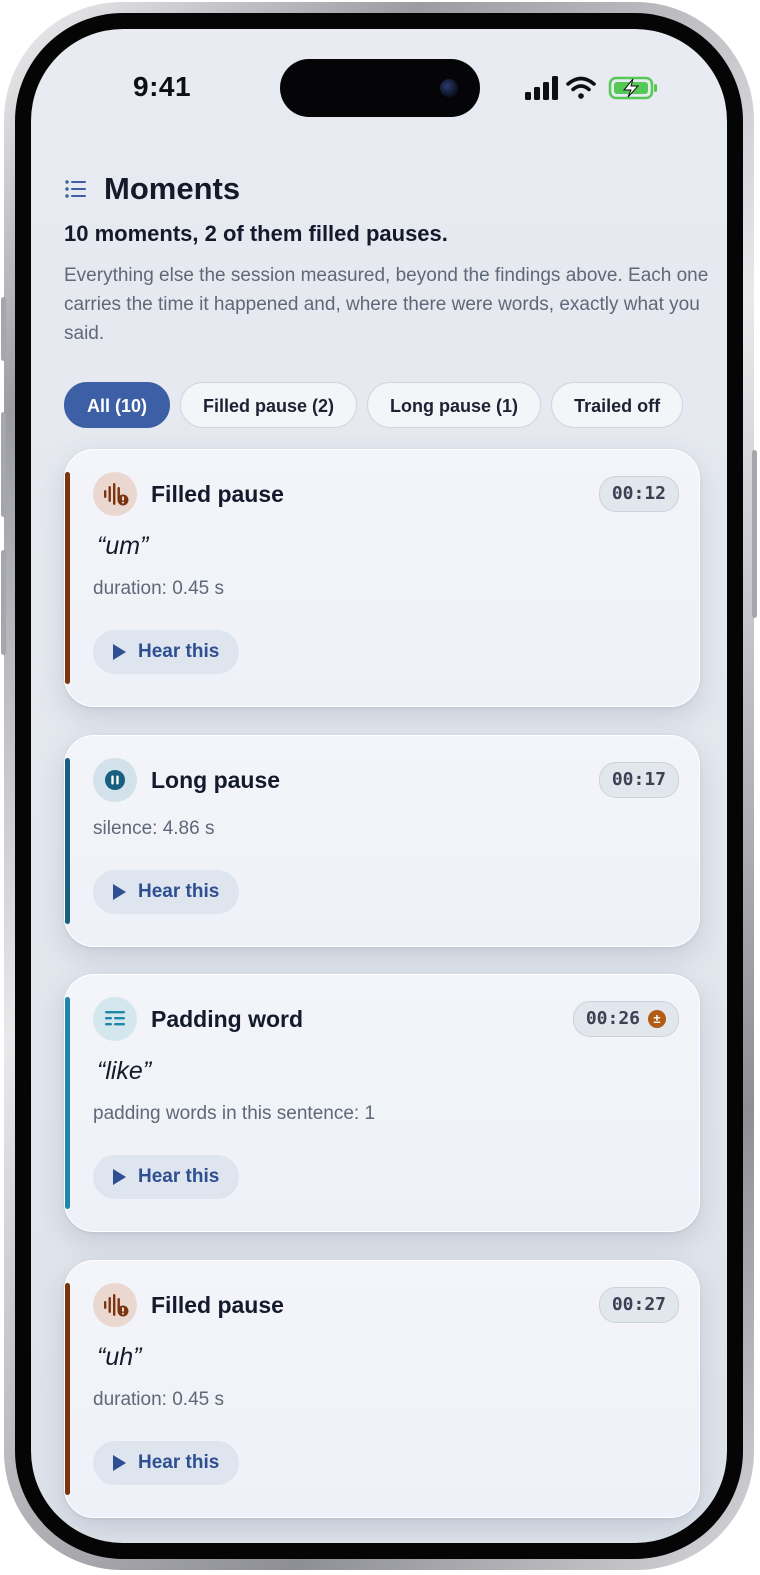 The width and height of the screenshot is (760, 1575). I want to click on timestamp: 00:12, so click(638, 493).